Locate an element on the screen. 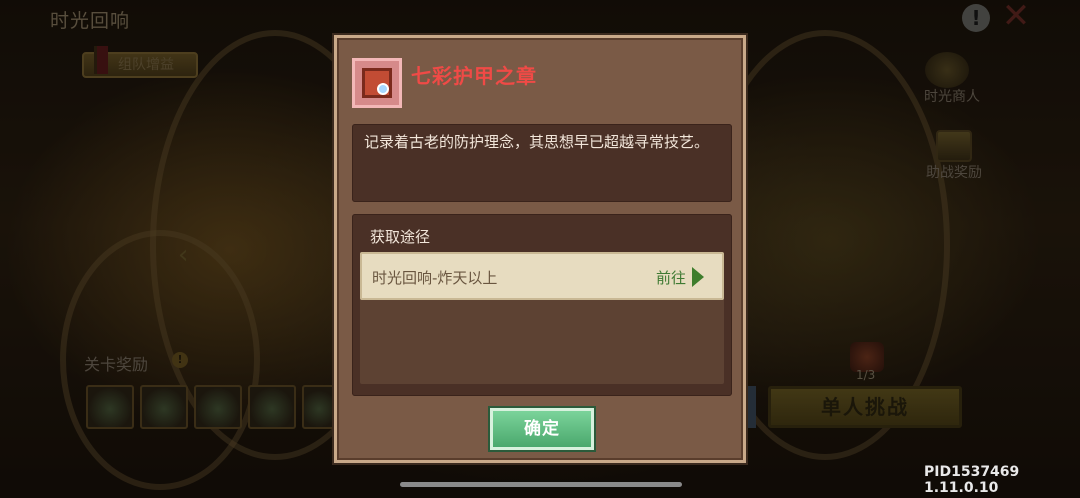 The width and height of the screenshot is (1080, 498). scroll-icon is located at coordinates (377, 83).